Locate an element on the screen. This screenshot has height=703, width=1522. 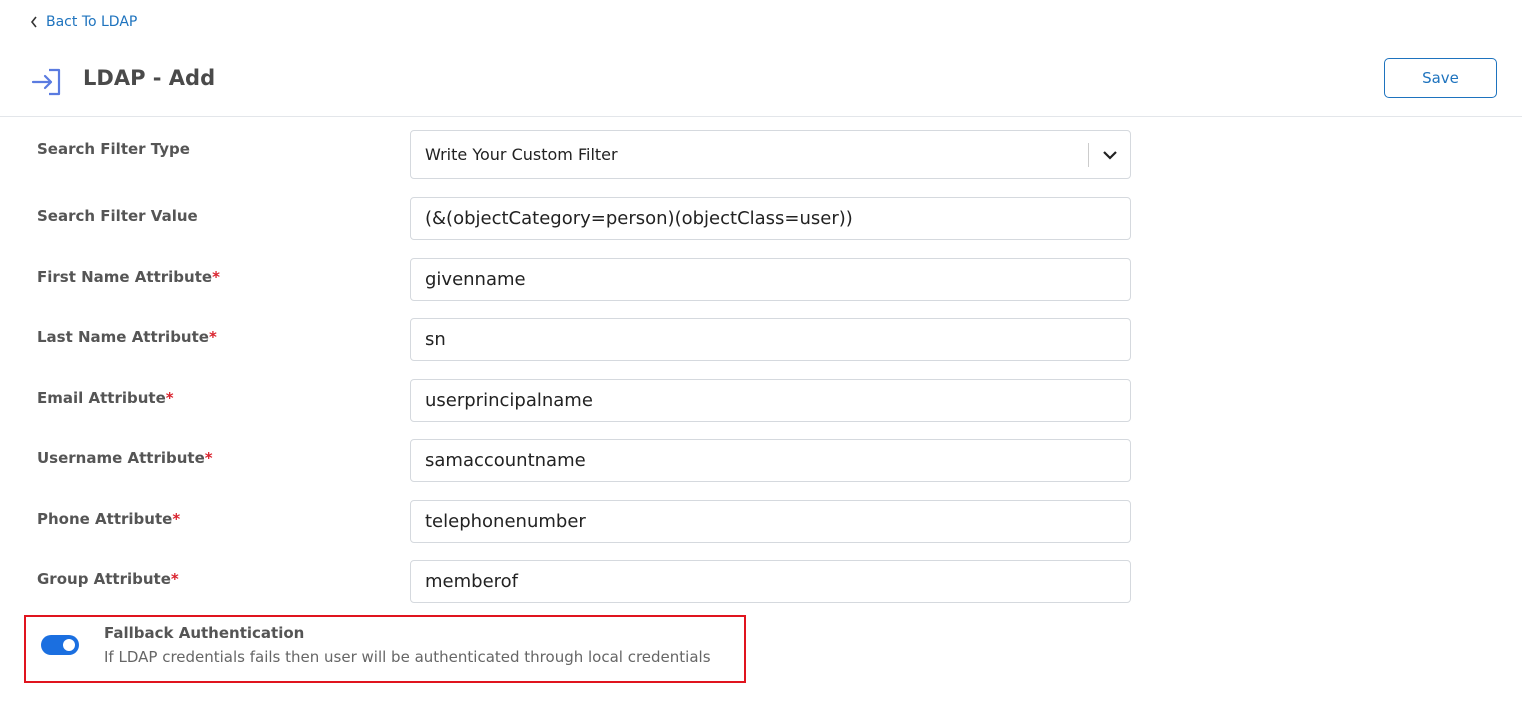
page-header: LDAP - Add Save is located at coordinates (761, 83).